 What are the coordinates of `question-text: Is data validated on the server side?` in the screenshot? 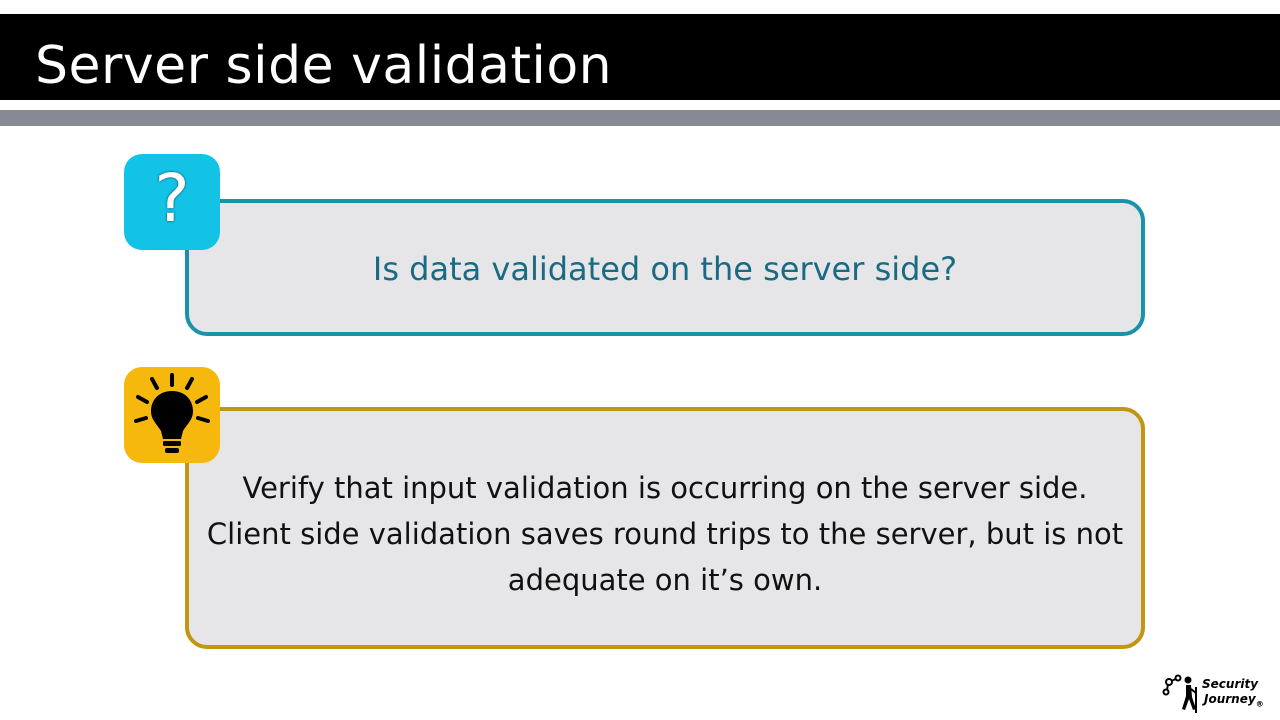 It's located at (665, 269).